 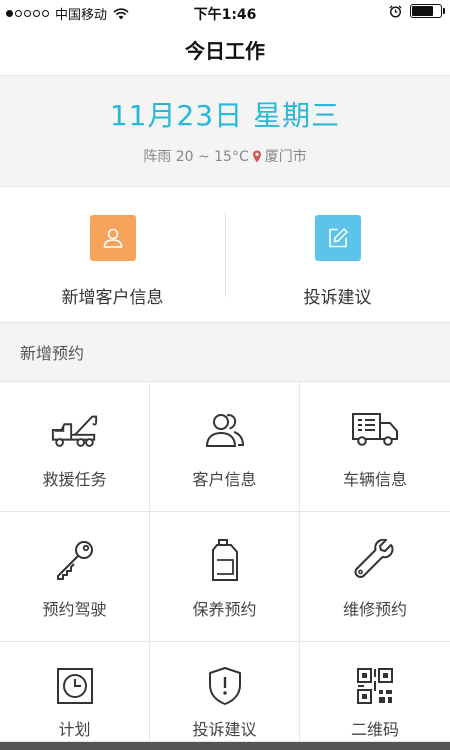 What do you see at coordinates (75, 560) in the screenshot?
I see `key-icon` at bounding box center [75, 560].